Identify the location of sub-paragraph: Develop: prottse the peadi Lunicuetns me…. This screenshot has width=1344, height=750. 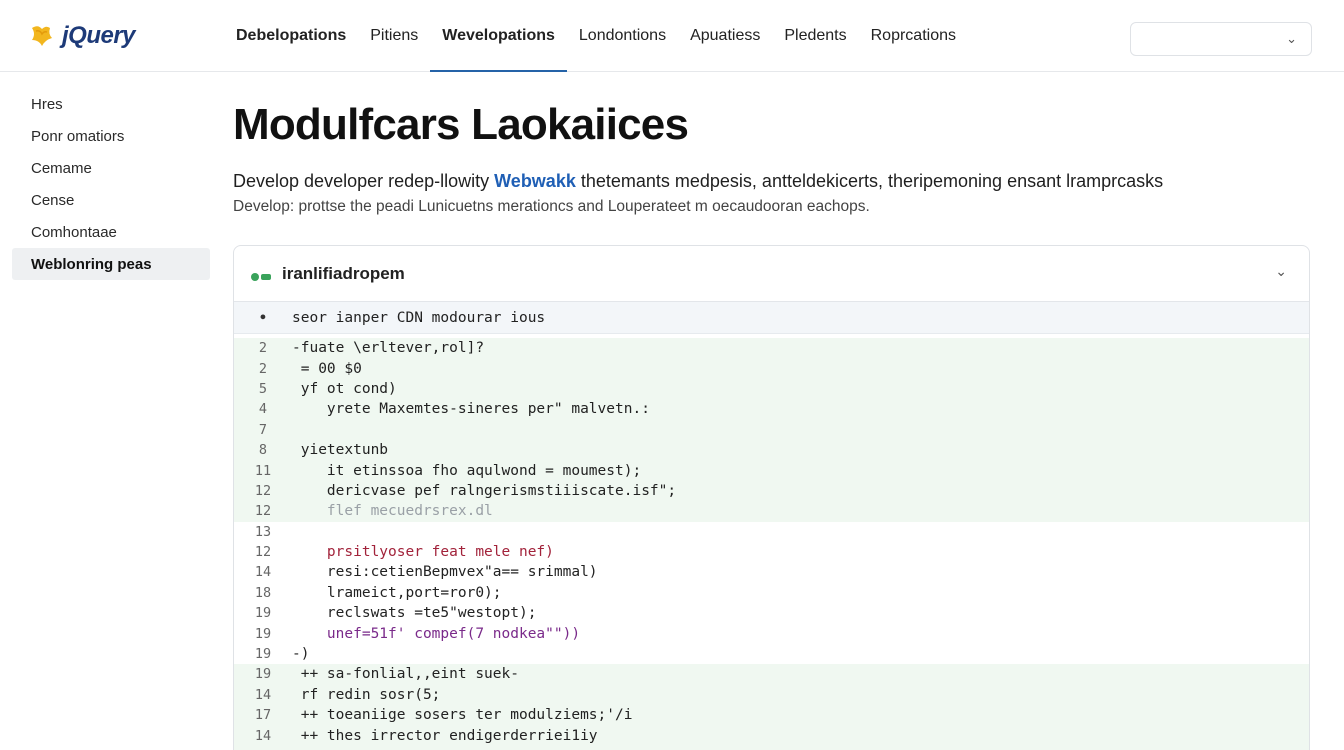
(551, 206).